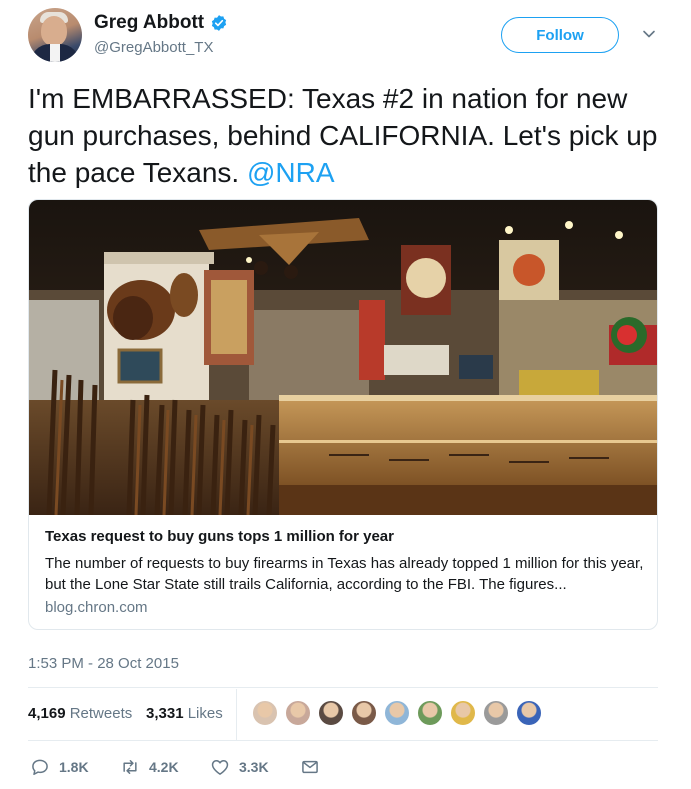  I want to click on tweet-stats: 4,169 Retweets 3,331 Likes, so click(343, 715).